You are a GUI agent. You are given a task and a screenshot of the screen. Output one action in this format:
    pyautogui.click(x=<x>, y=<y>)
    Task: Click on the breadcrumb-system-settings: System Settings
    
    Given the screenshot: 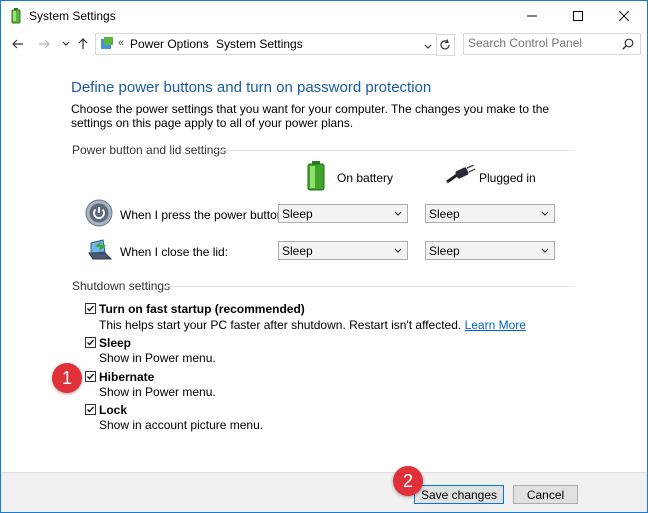 What is the action you would take?
    pyautogui.click(x=259, y=44)
    